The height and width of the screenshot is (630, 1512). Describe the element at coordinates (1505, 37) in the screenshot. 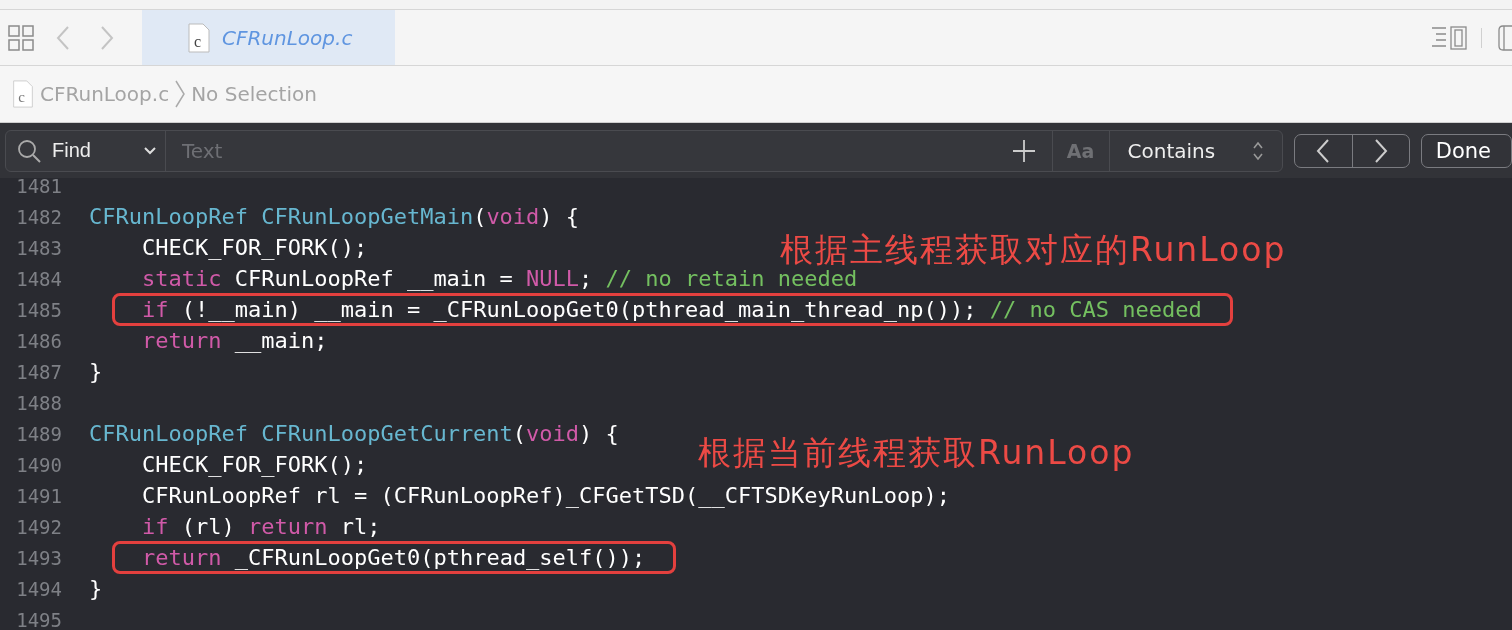

I see `panel-icon` at that location.